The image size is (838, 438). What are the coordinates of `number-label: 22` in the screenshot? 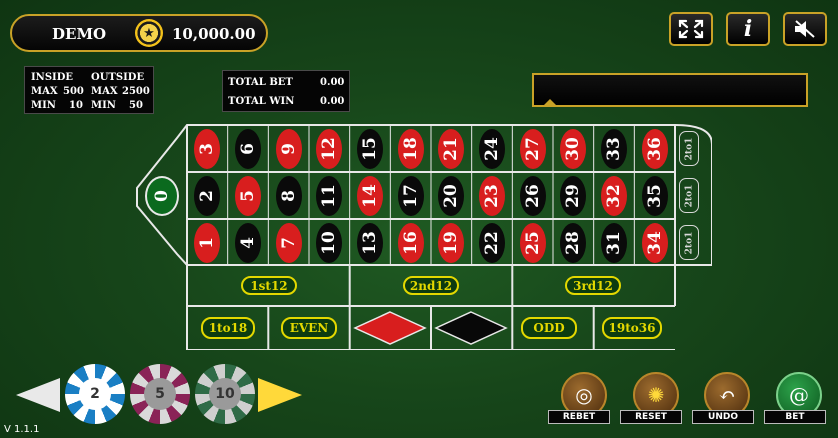 It's located at (491, 242).